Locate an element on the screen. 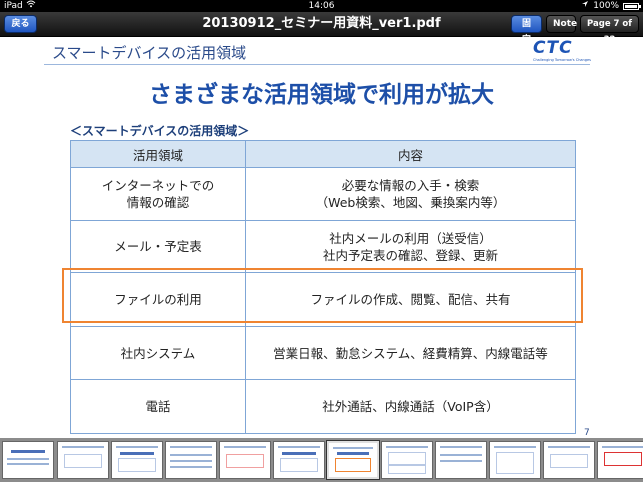 The height and width of the screenshot is (482, 643). content-cell: 社外通話、内線通話（VoIP含） is located at coordinates (410, 406).